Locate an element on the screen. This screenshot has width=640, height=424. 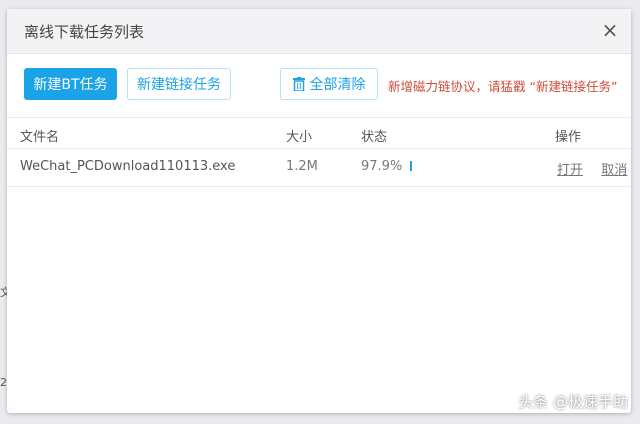
progress-indicator is located at coordinates (411, 166).